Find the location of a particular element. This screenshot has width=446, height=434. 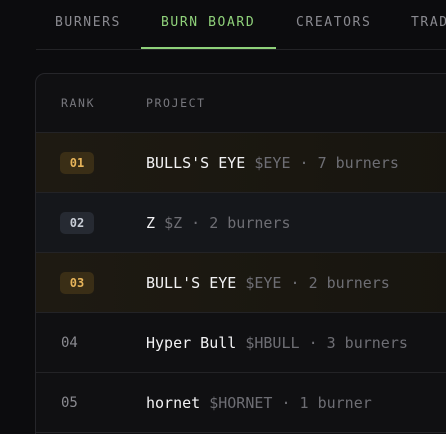

project-name: BULLS'S EYE is located at coordinates (195, 163).